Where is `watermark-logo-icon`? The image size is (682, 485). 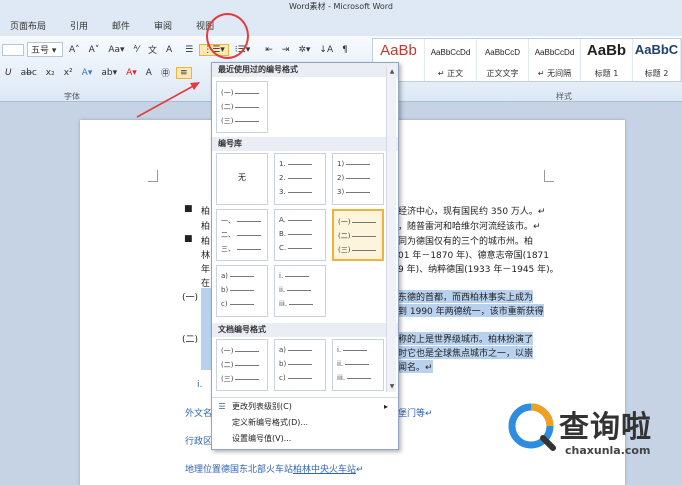 watermark-logo-icon is located at coordinates (532, 427).